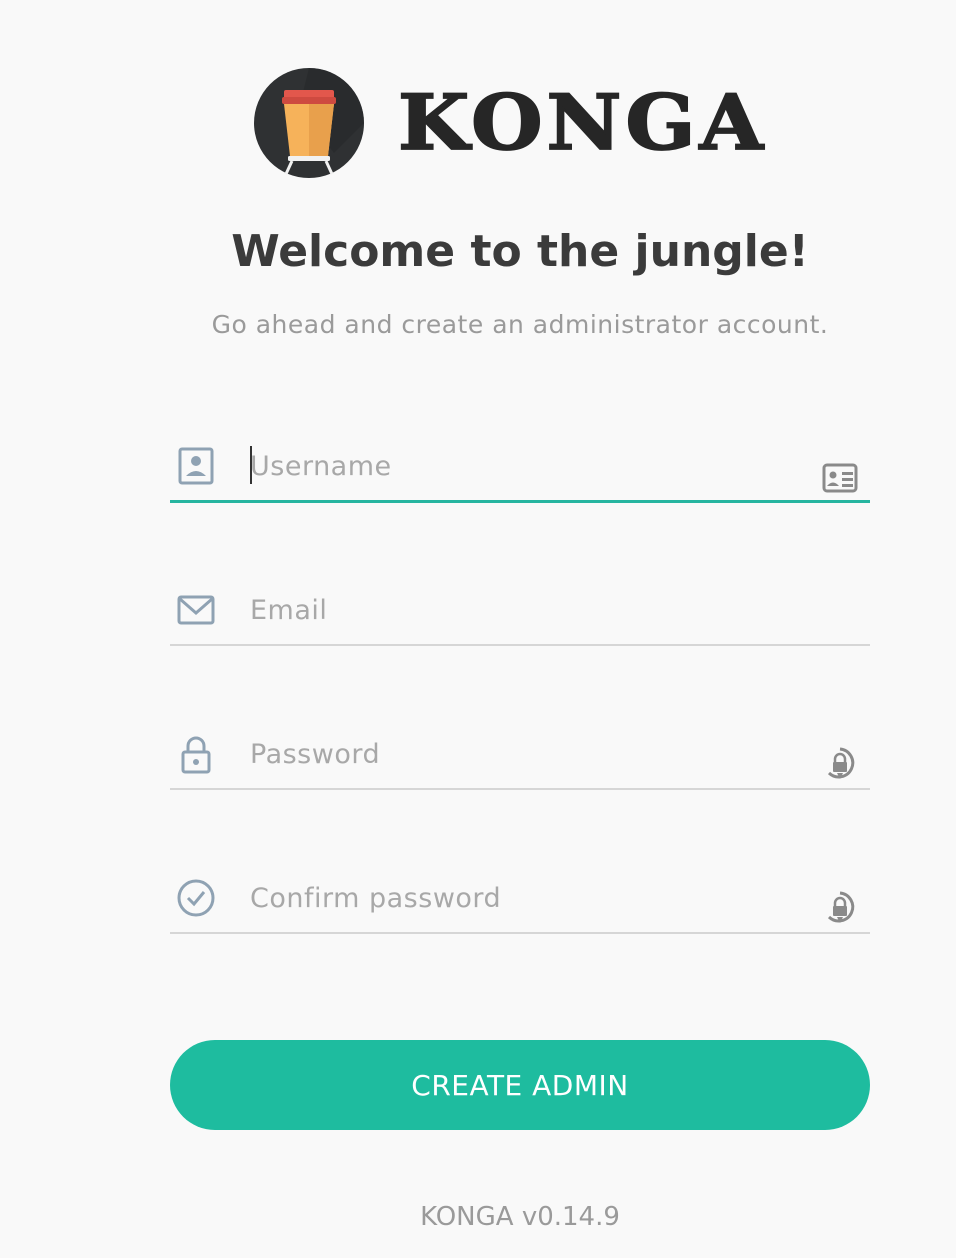  What do you see at coordinates (582, 123) in the screenshot?
I see `brand-name: KONGA` at bounding box center [582, 123].